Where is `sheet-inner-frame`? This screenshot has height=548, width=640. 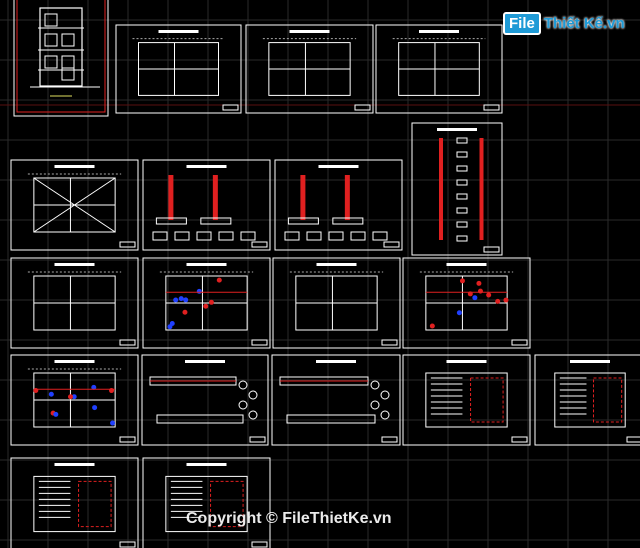 sheet-inner-frame is located at coordinates (61, 56).